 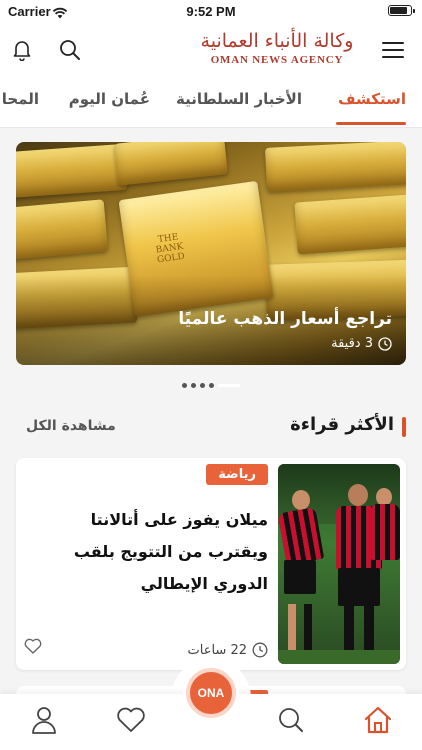 I want to click on status-bar: Carrier 9:52 PM, so click(x=211, y=12).